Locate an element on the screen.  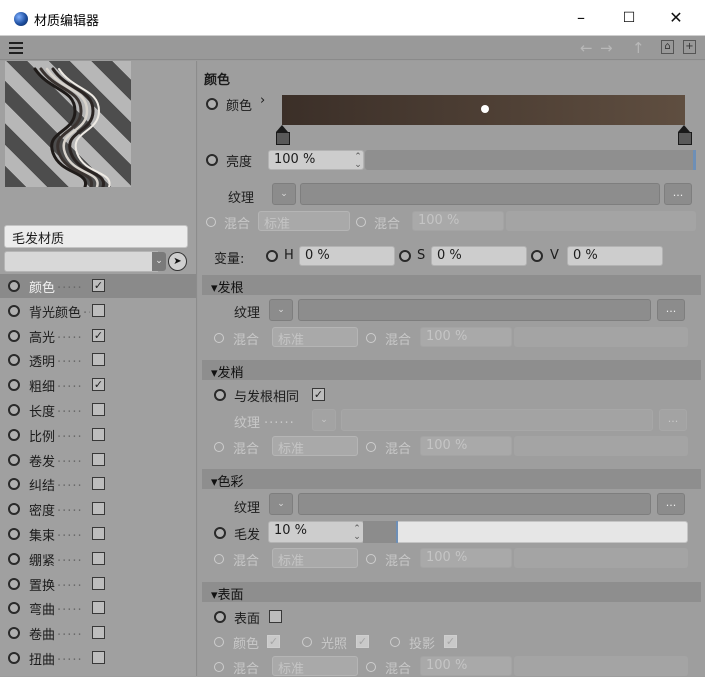
chevron-down-icon: ⌄ is located at coordinates (159, 261).